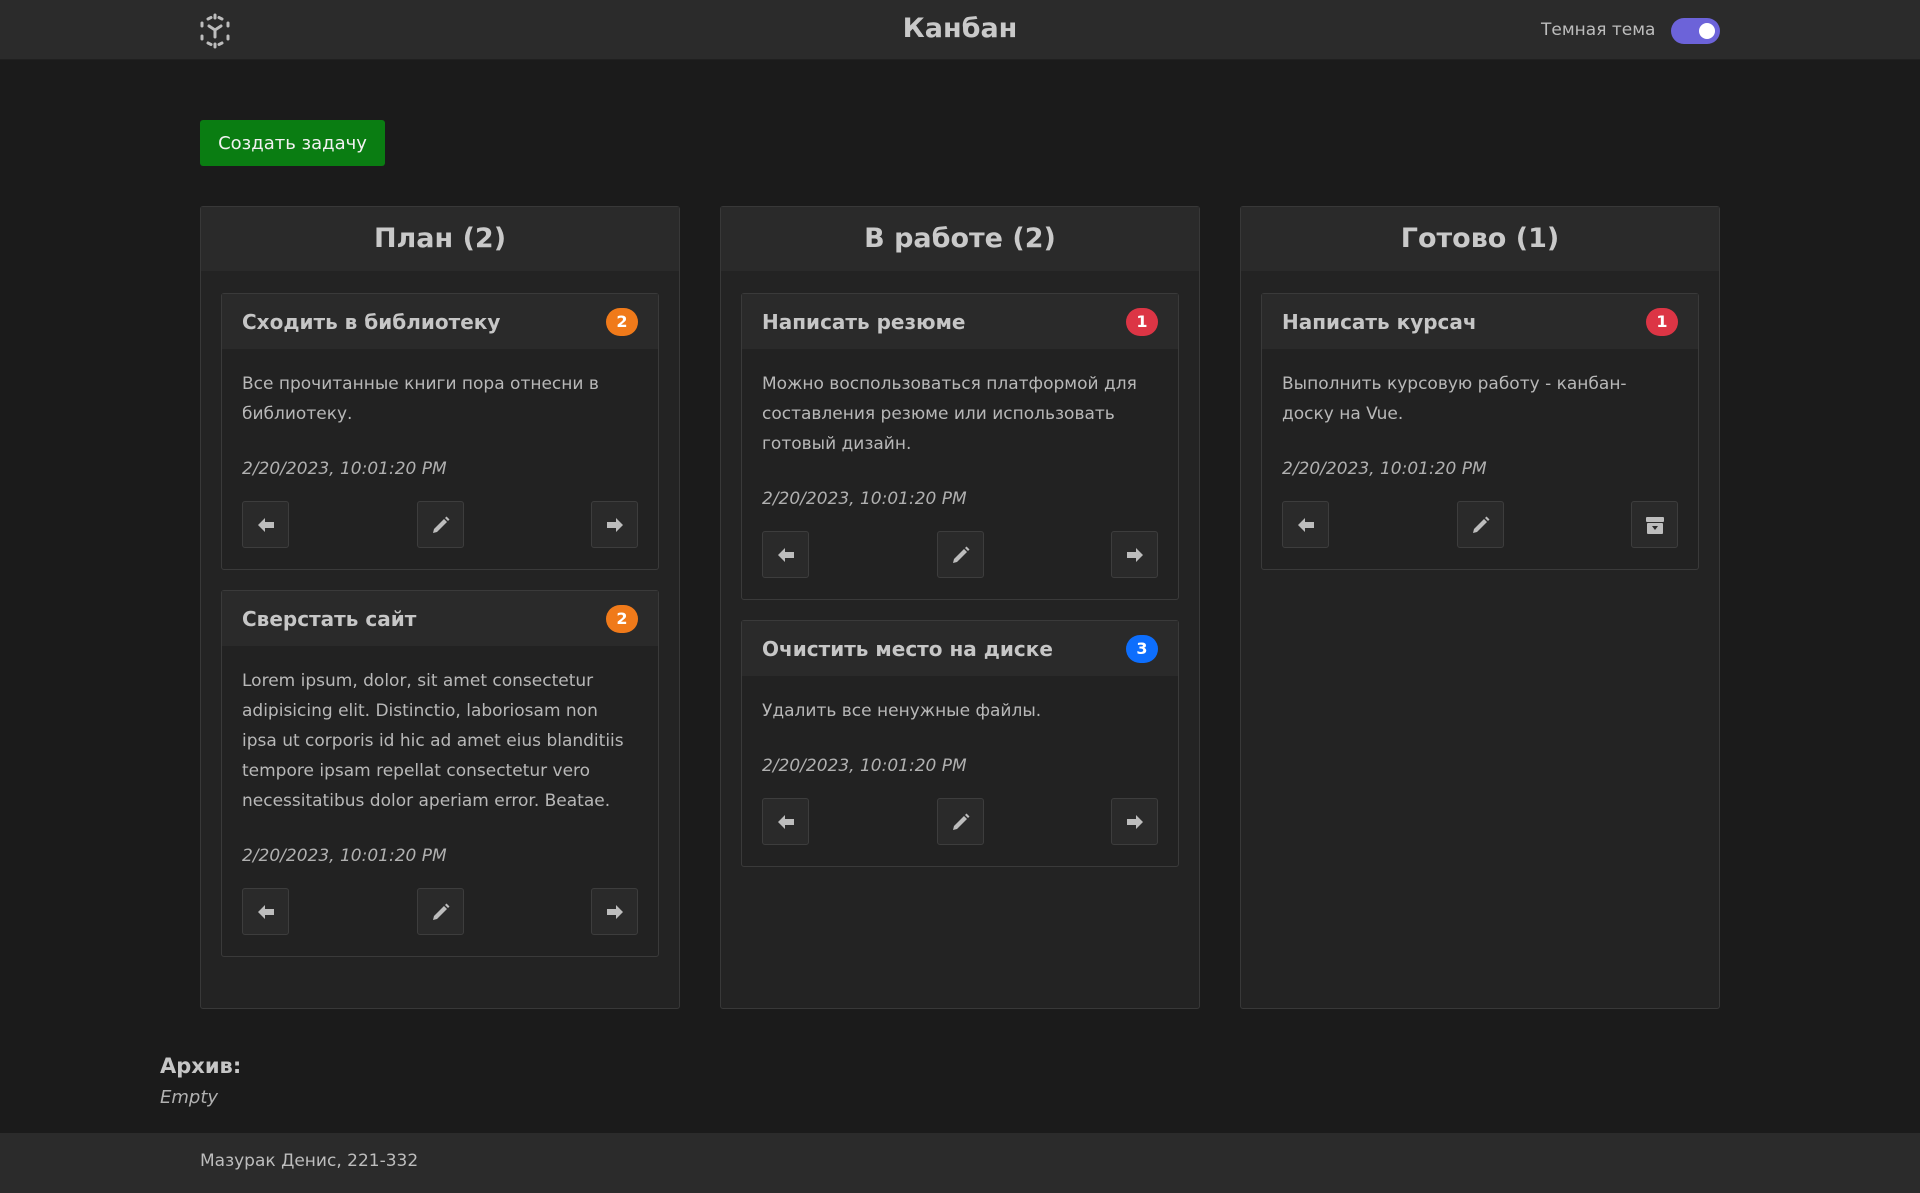 This screenshot has height=1193, width=1920. What do you see at coordinates (440, 618) in the screenshot?
I see `task-card-header: Сверстать сайт 2` at bounding box center [440, 618].